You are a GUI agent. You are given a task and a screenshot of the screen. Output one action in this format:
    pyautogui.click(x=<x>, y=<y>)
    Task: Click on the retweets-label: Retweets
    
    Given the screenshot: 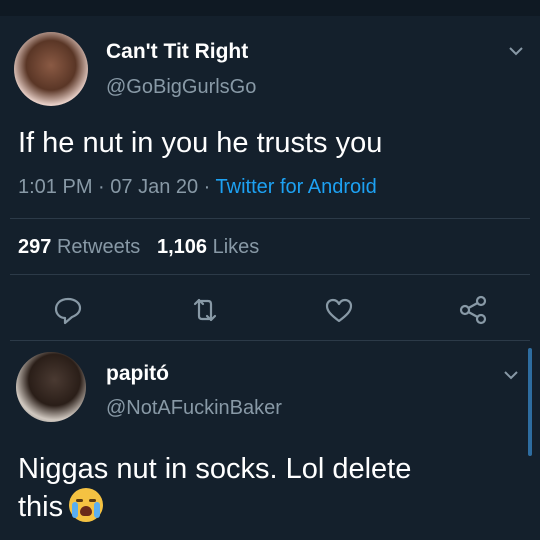 What is the action you would take?
    pyautogui.click(x=98, y=247)
    